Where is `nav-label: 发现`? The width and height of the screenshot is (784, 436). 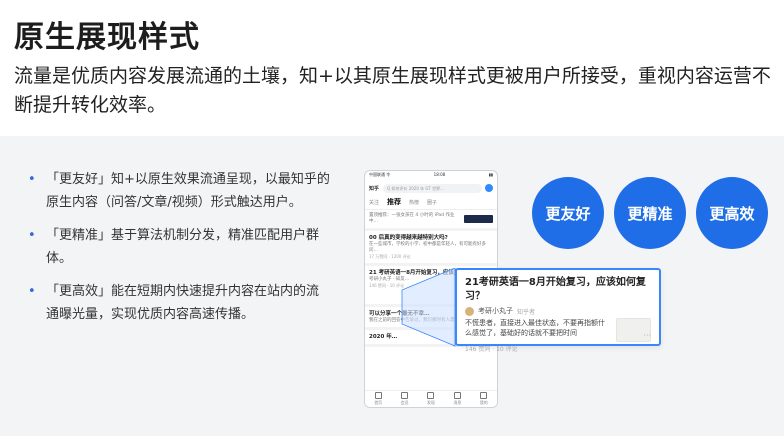 nav-label: 发现 is located at coordinates (430, 402).